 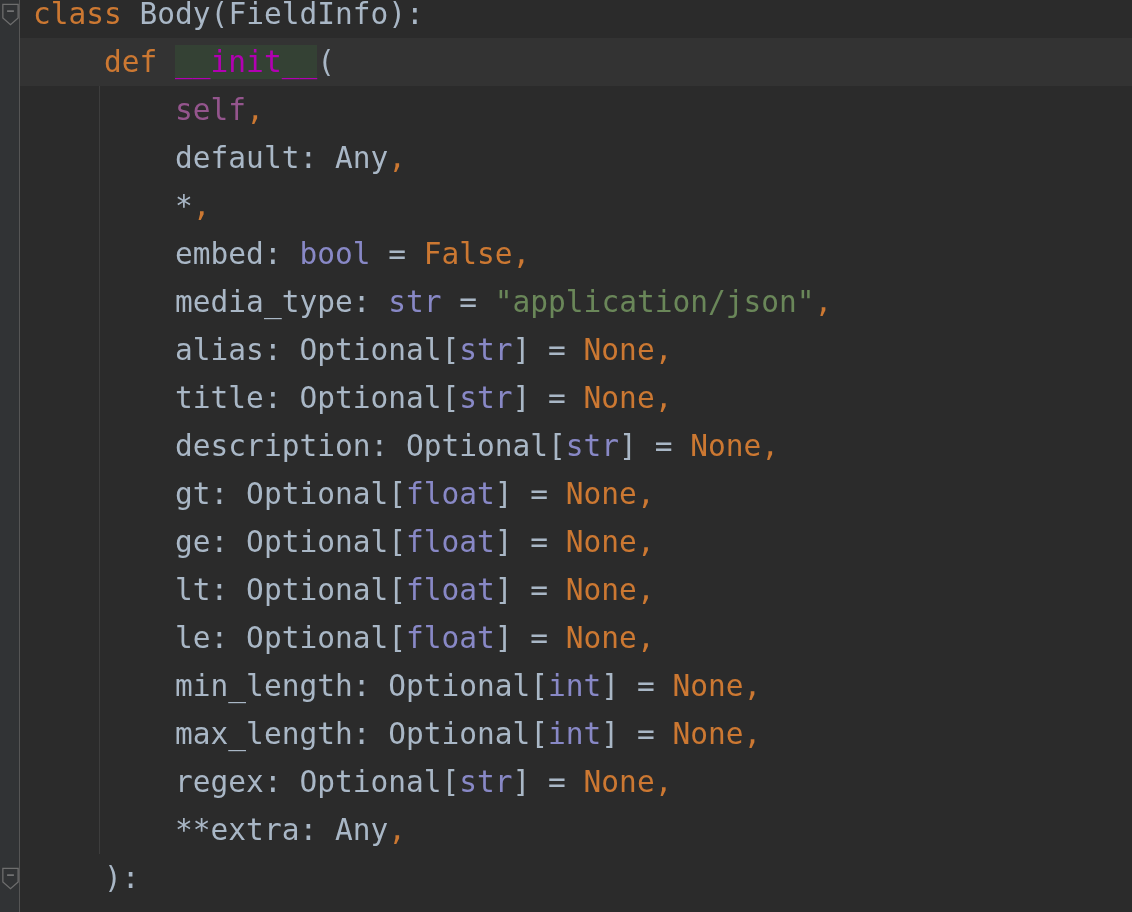 I want to click on code-line: embed: bool = False,, so click(x=353, y=254).